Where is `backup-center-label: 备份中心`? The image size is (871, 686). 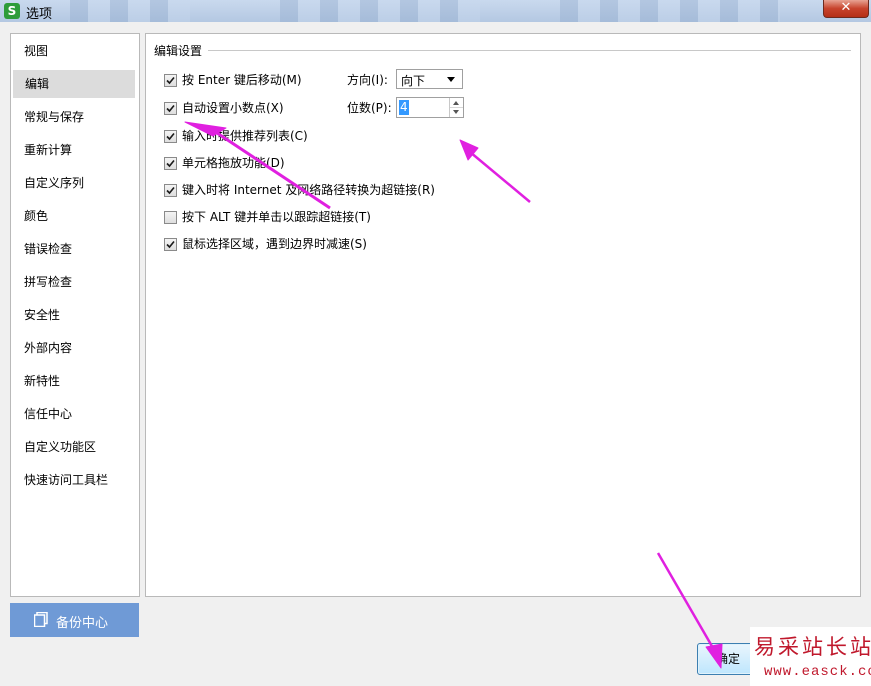
backup-center-label: 备份中心 is located at coordinates (82, 623).